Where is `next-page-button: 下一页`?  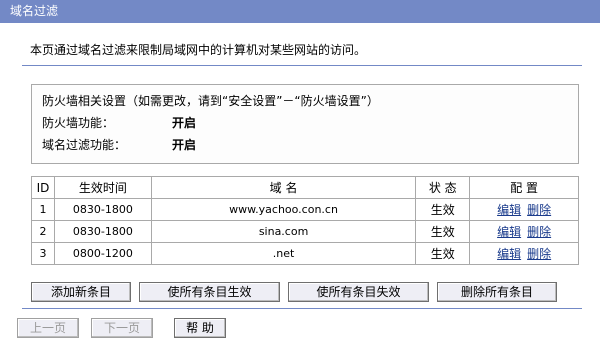 next-page-button: 下一页 is located at coordinates (122, 328).